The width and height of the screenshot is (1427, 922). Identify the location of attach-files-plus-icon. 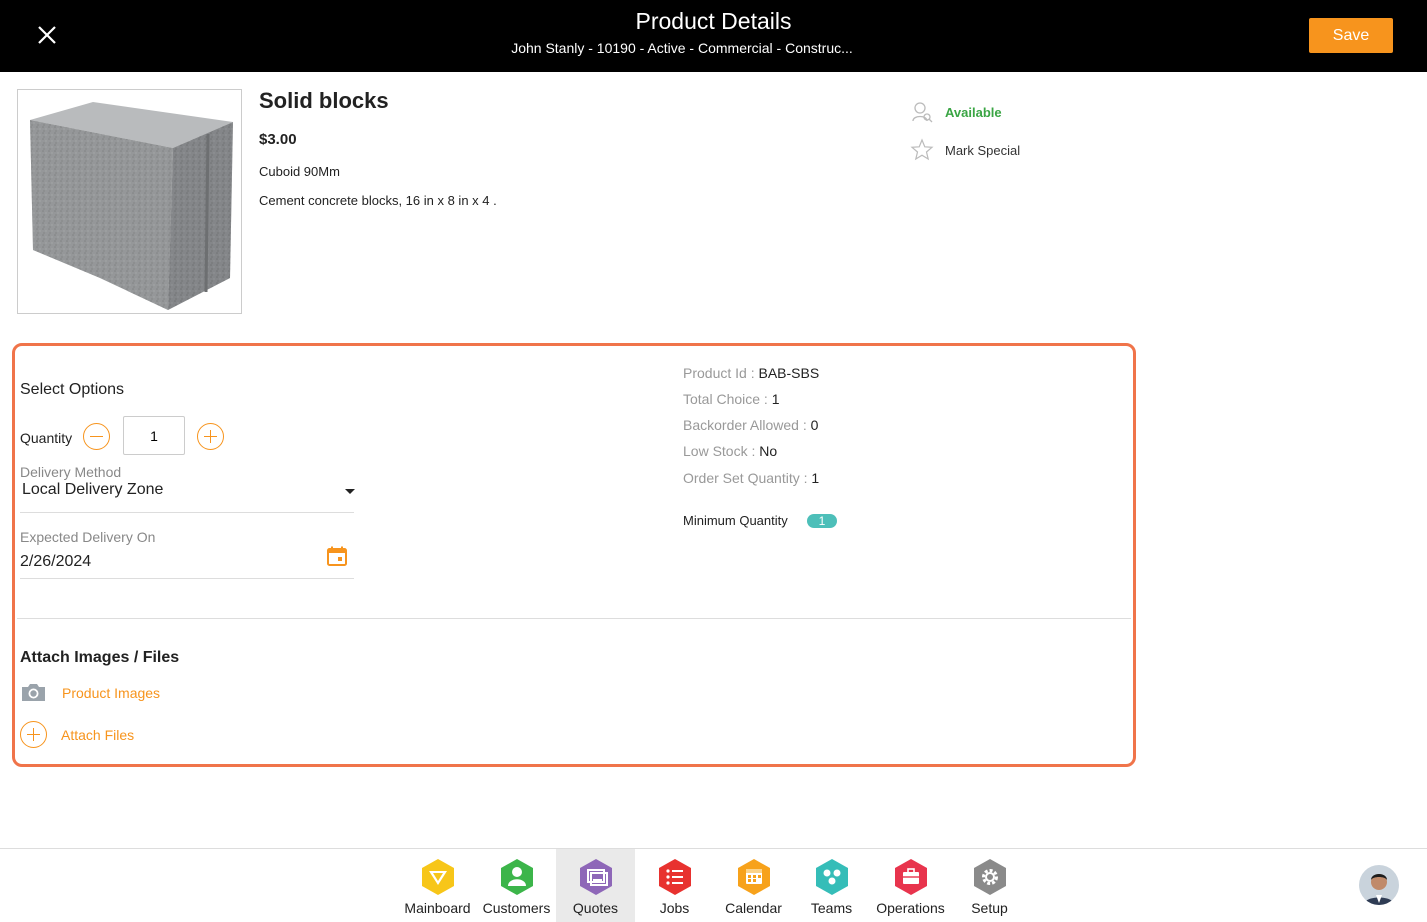
(33, 734).